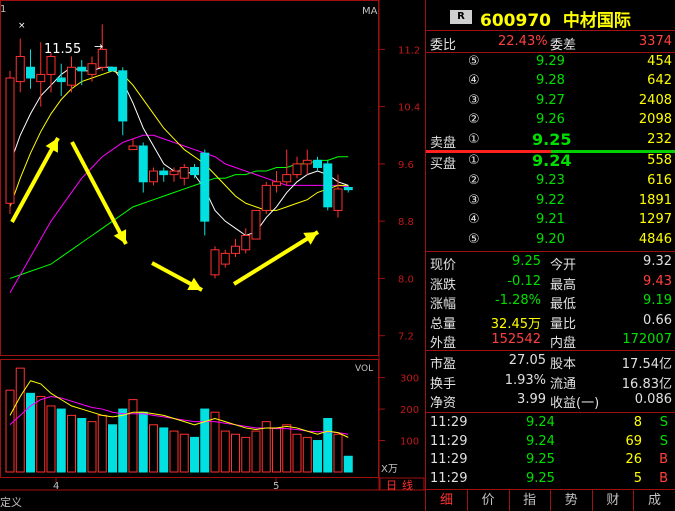  What do you see at coordinates (527, 360) in the screenshot?
I see `fund-value: 27.05` at bounding box center [527, 360].